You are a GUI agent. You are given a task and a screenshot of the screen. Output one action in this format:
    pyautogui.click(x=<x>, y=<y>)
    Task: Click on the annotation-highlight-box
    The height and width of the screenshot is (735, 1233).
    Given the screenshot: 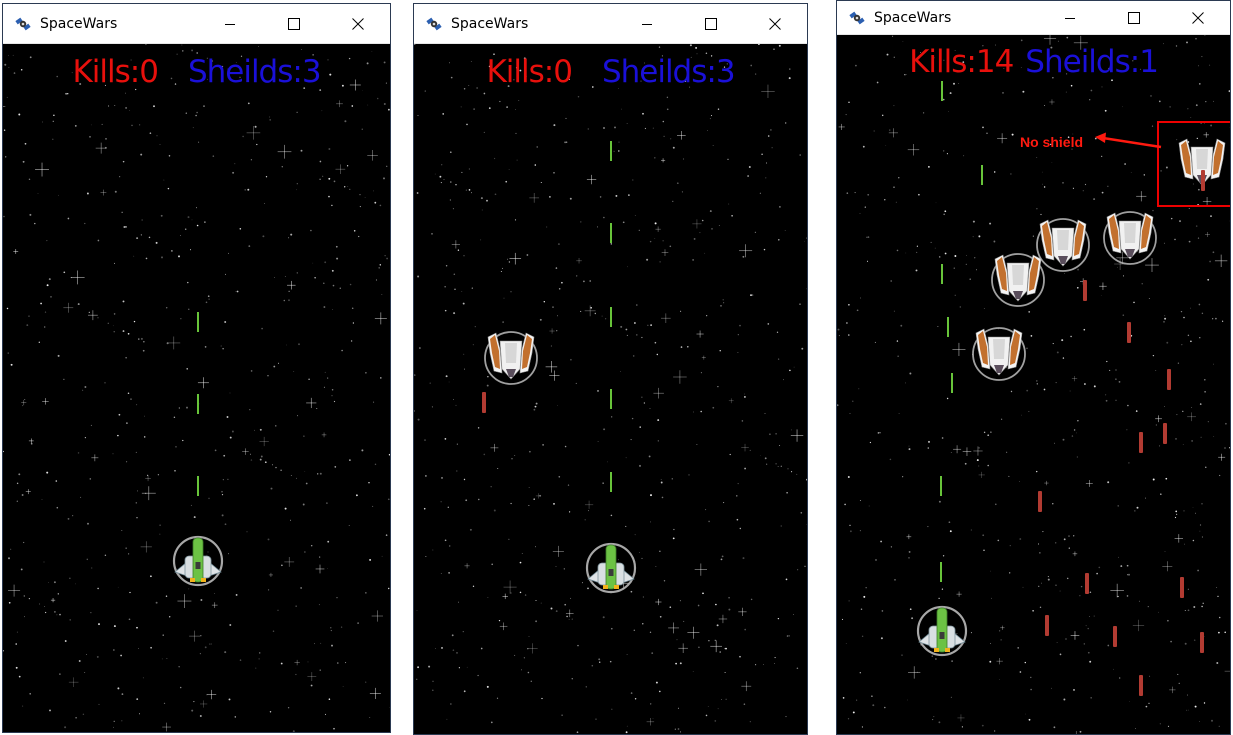 What is the action you would take?
    pyautogui.click(x=1193, y=164)
    